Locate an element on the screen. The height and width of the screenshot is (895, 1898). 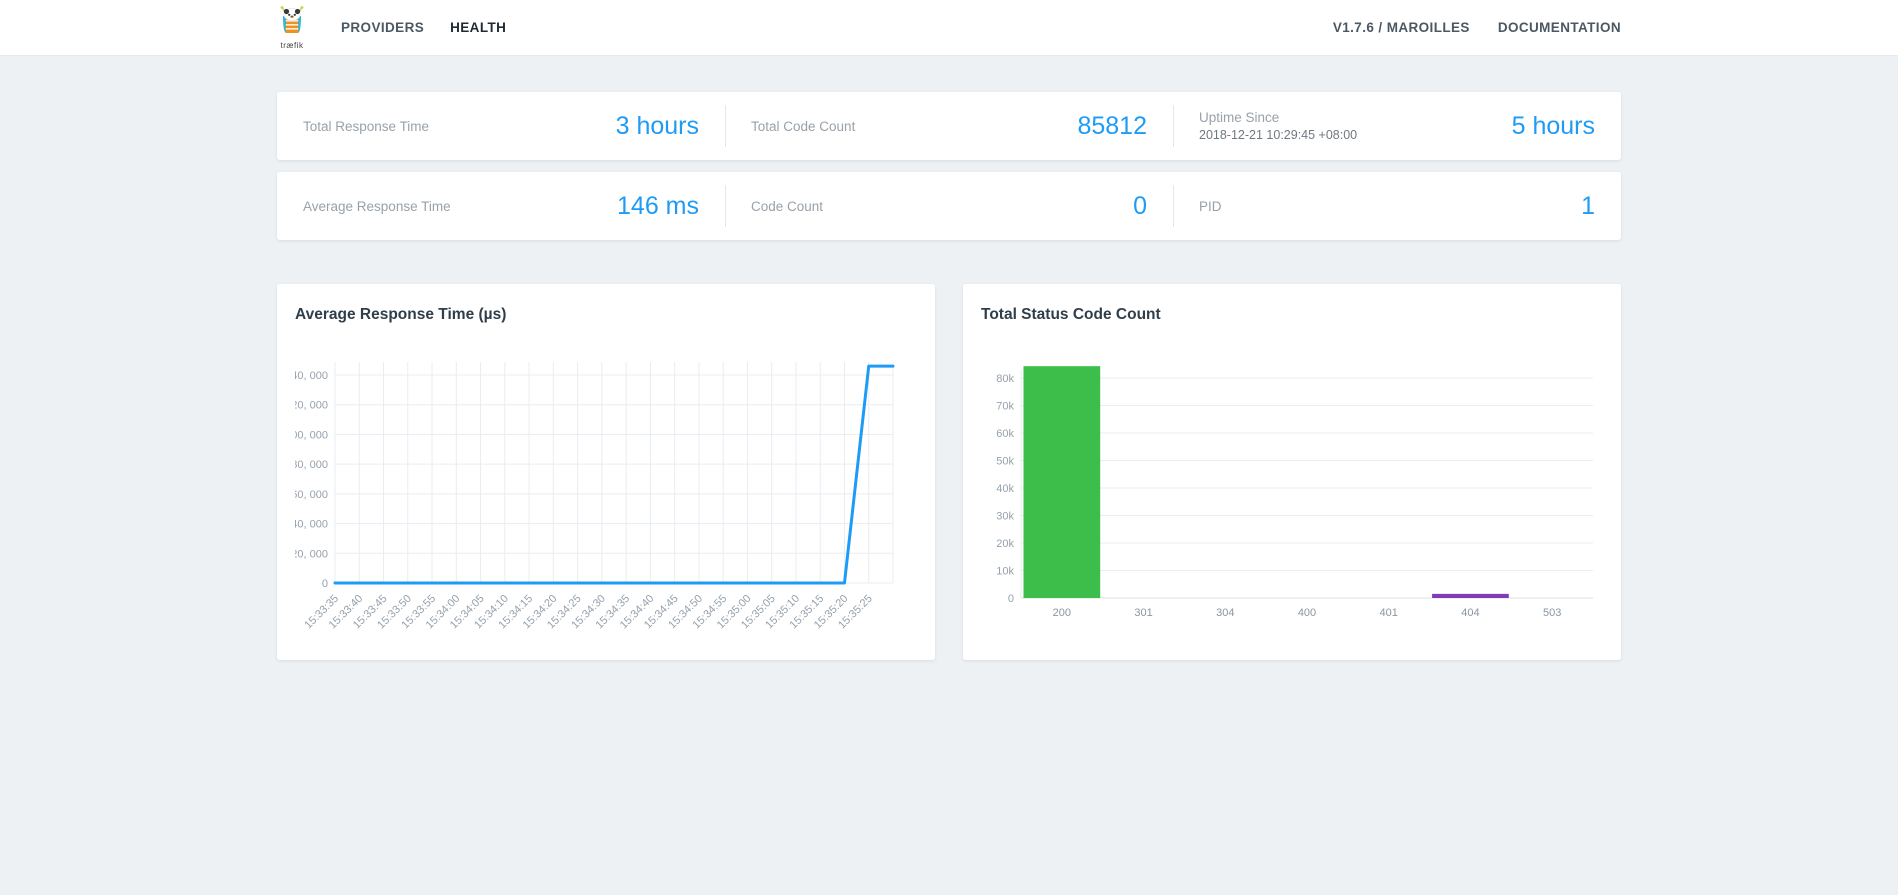
stat-label: Uptime Since 2018-12-21 10:29:45 +08:00 is located at coordinates (1278, 126).